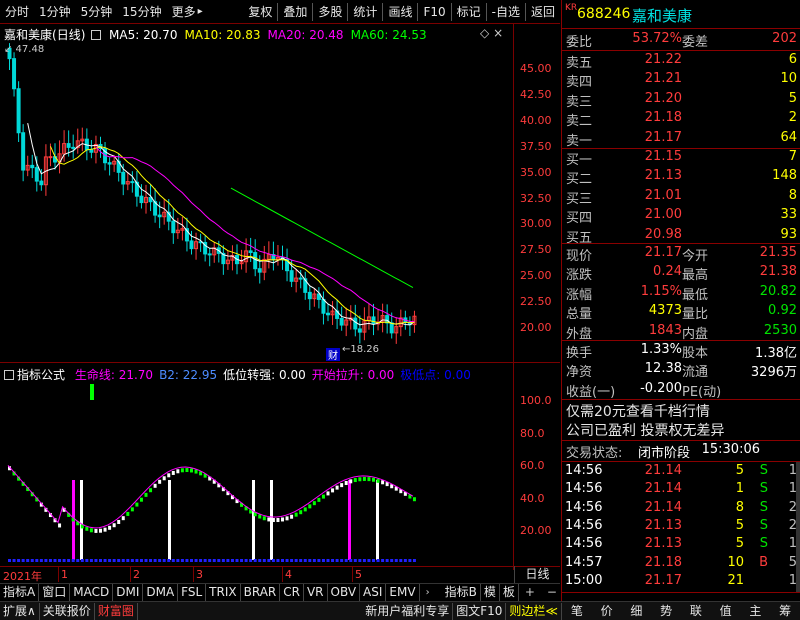  What do you see at coordinates (400, 12) in the screenshot?
I see `toolbar-button-4: 画线` at bounding box center [400, 12].